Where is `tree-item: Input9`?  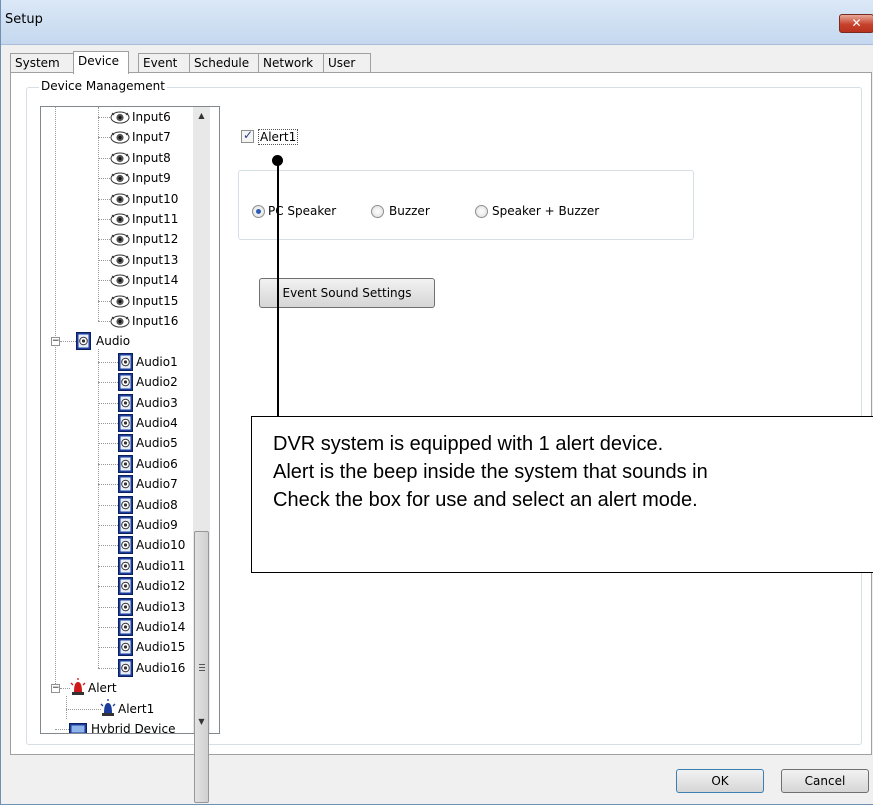
tree-item: Input9 is located at coordinates (121, 178).